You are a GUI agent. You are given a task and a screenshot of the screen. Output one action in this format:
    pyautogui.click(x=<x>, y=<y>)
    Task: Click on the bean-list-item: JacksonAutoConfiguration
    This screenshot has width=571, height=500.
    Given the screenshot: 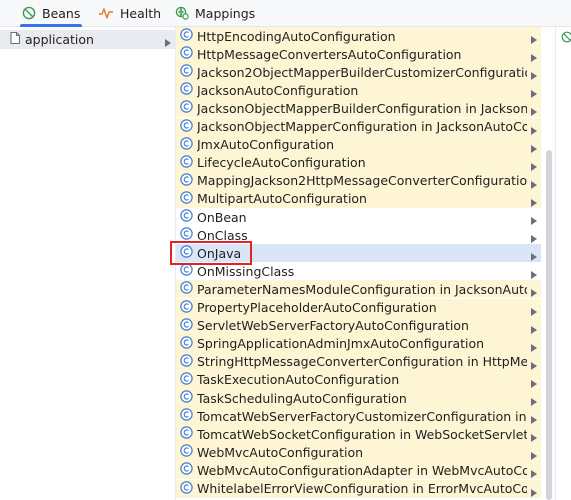 What is the action you would take?
    pyautogui.click(x=358, y=90)
    